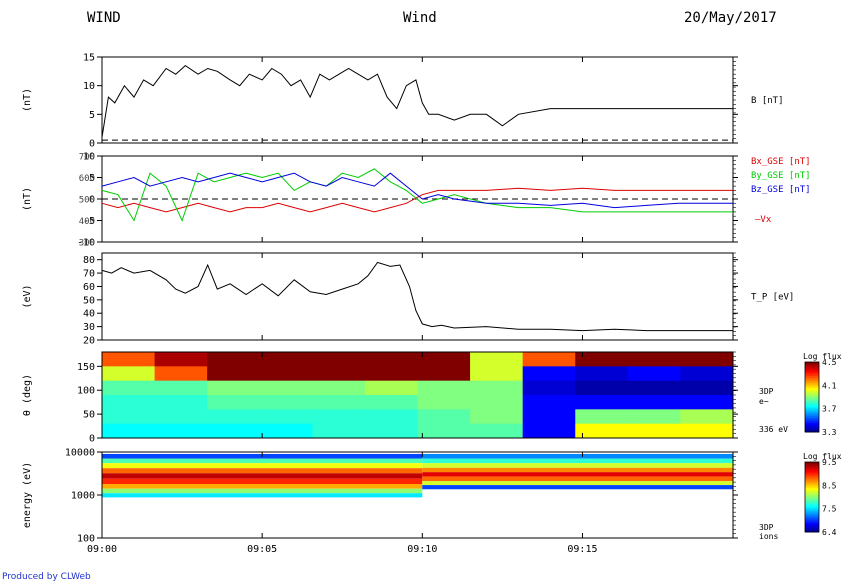  What do you see at coordinates (92, 115) in the screenshot?
I see `y-tick-label: 5` at bounding box center [92, 115].